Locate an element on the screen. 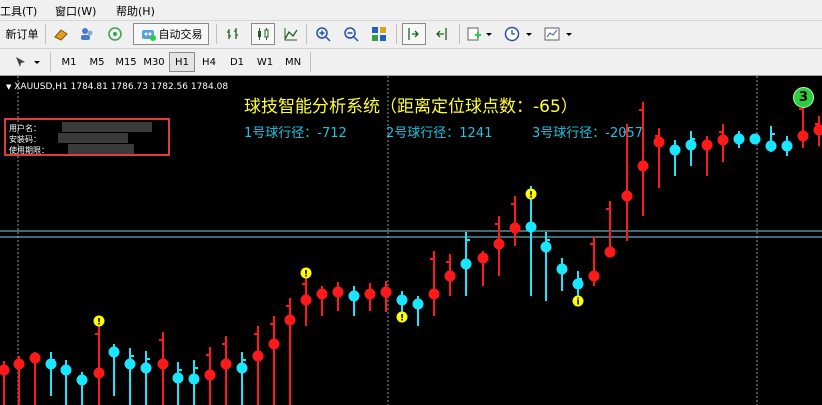 Image resolution: width=822 pixels, height=405 pixels. chart-shift-icon is located at coordinates (442, 34).